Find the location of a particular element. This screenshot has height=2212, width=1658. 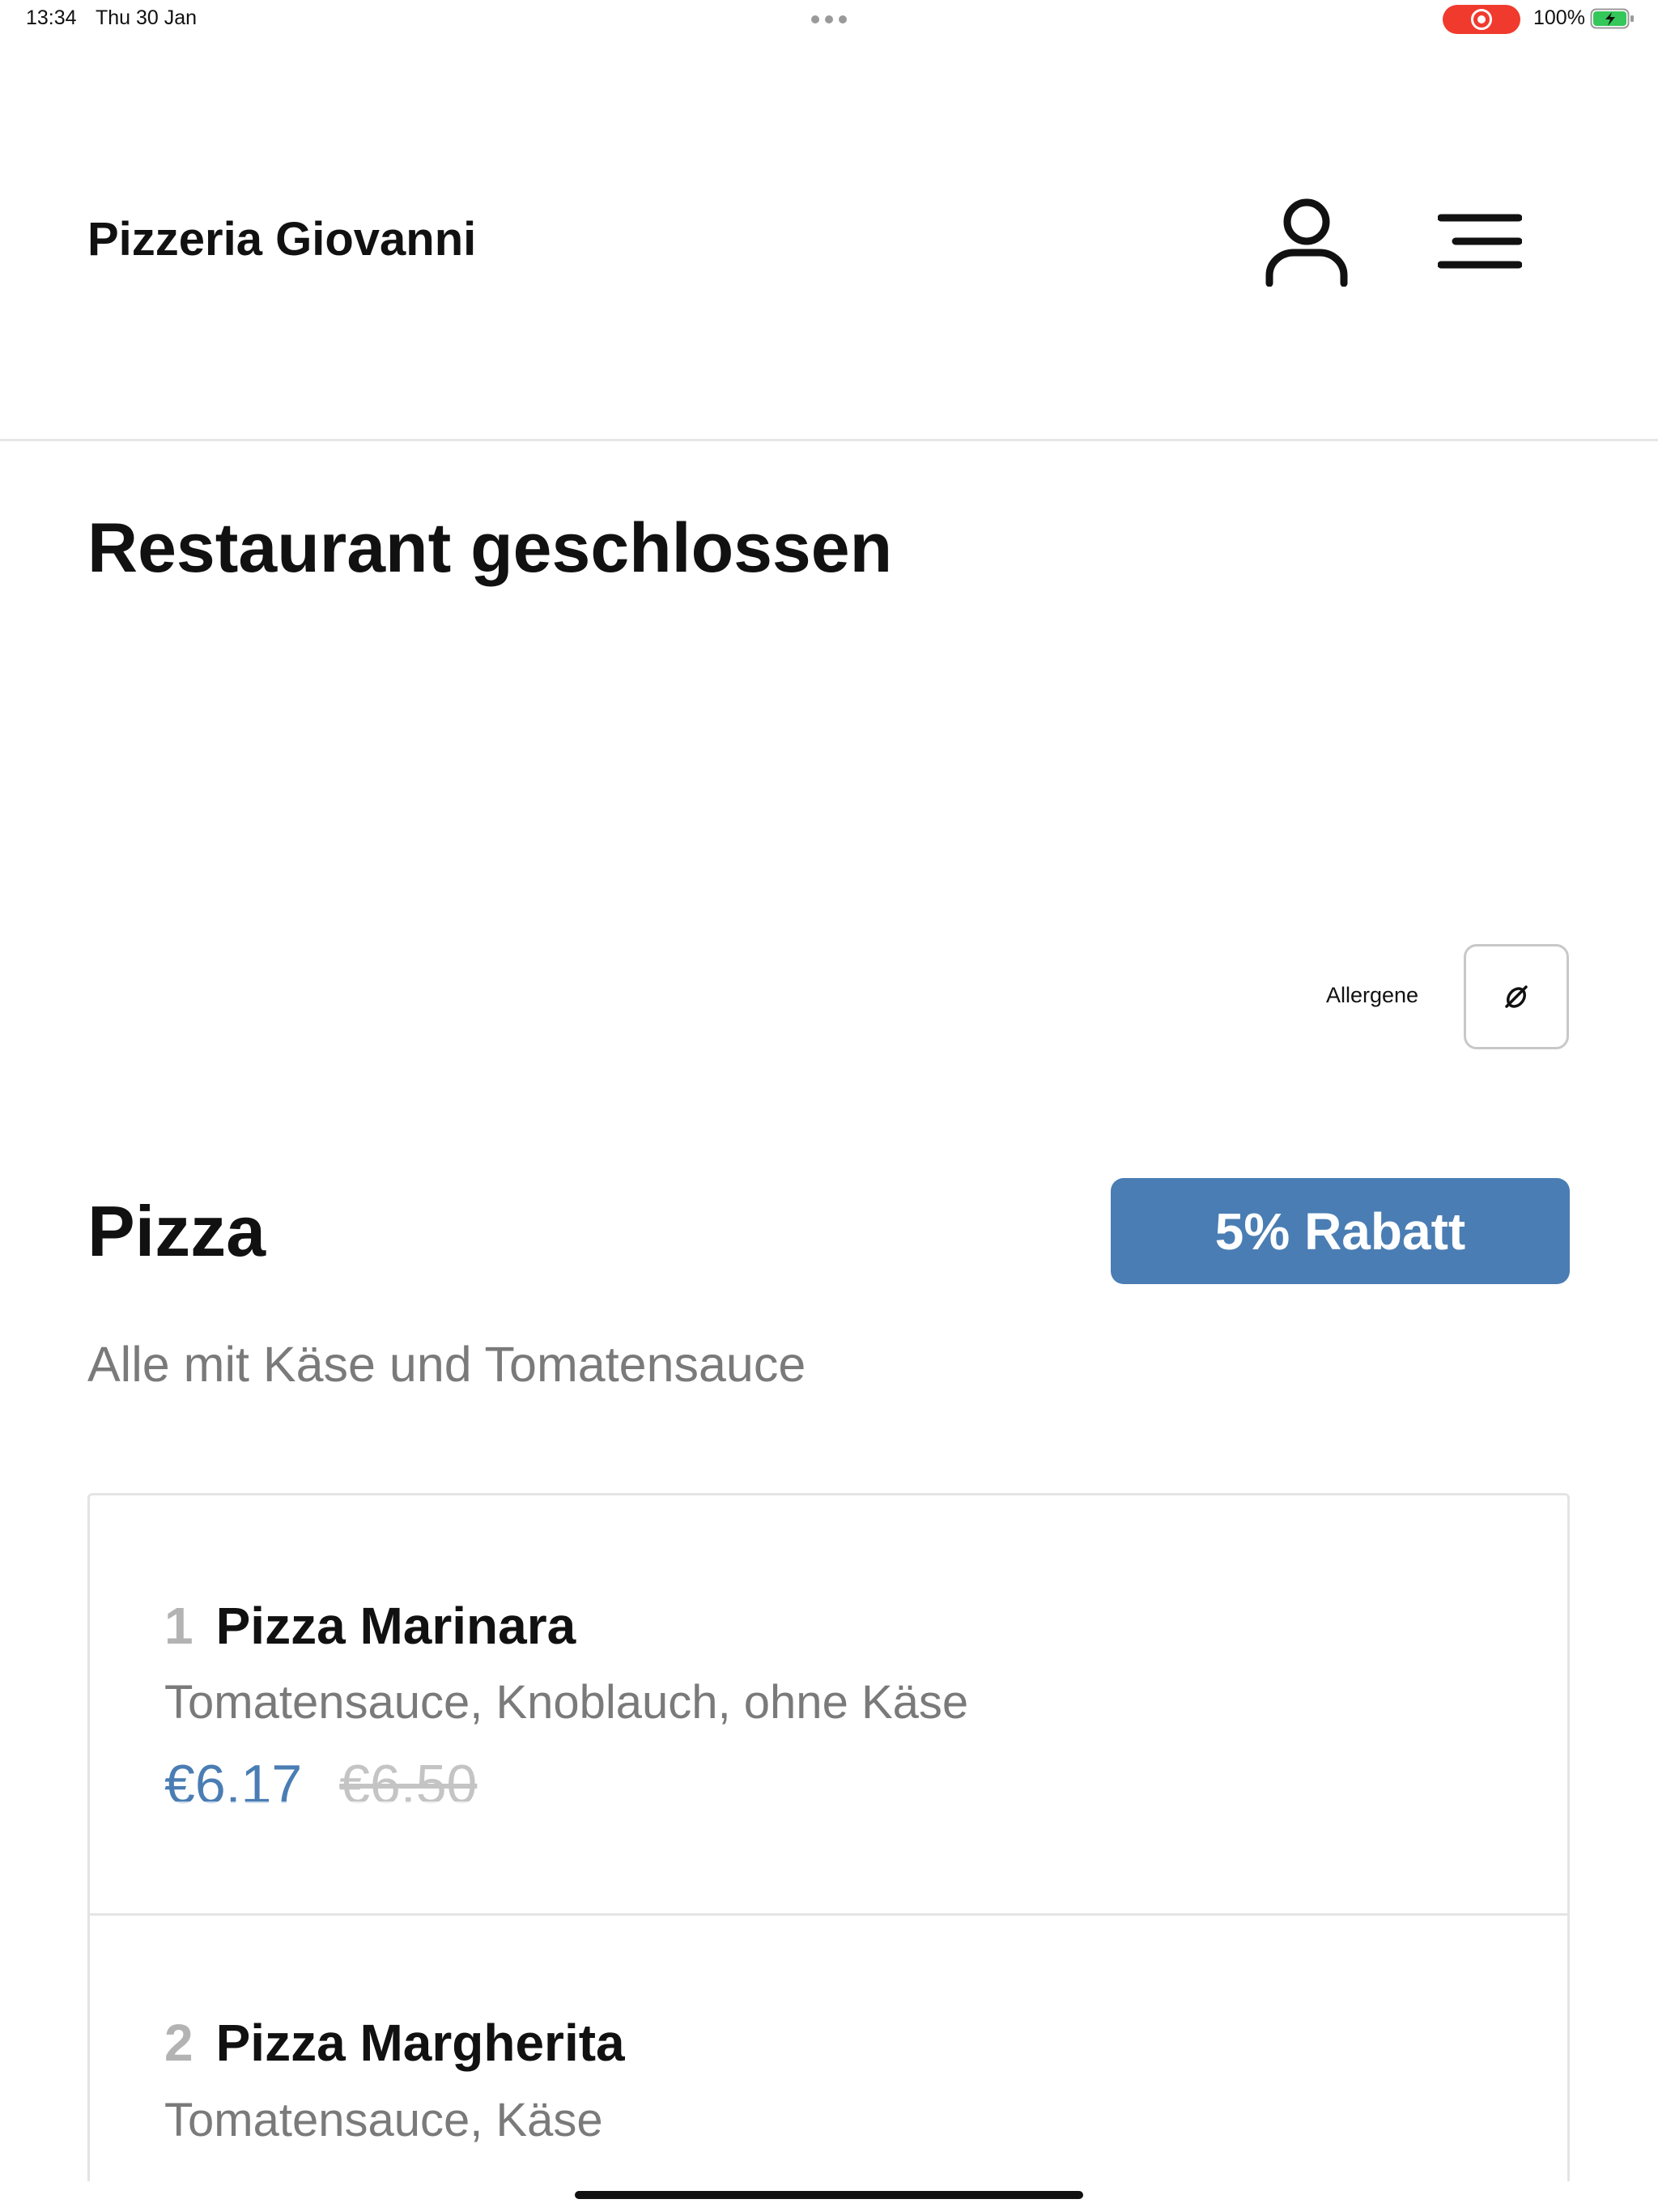

category-description: Alle mit Käse und Tomatensauce is located at coordinates (446, 1364).